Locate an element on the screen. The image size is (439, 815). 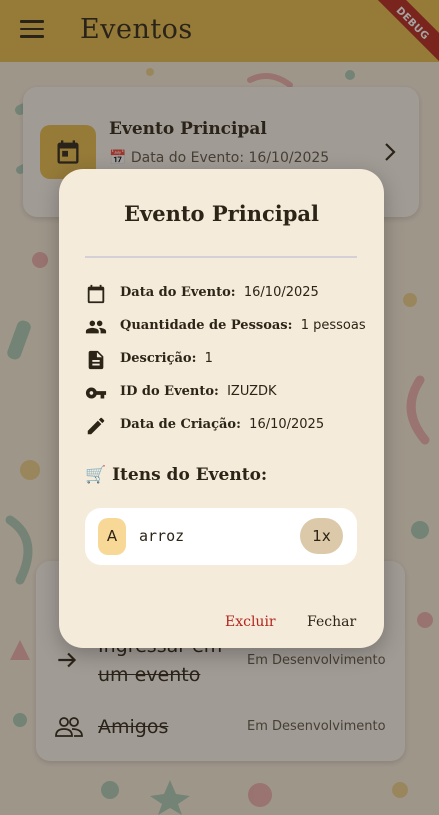
info-row-description: Descrição: 1 is located at coordinates (230, 360).